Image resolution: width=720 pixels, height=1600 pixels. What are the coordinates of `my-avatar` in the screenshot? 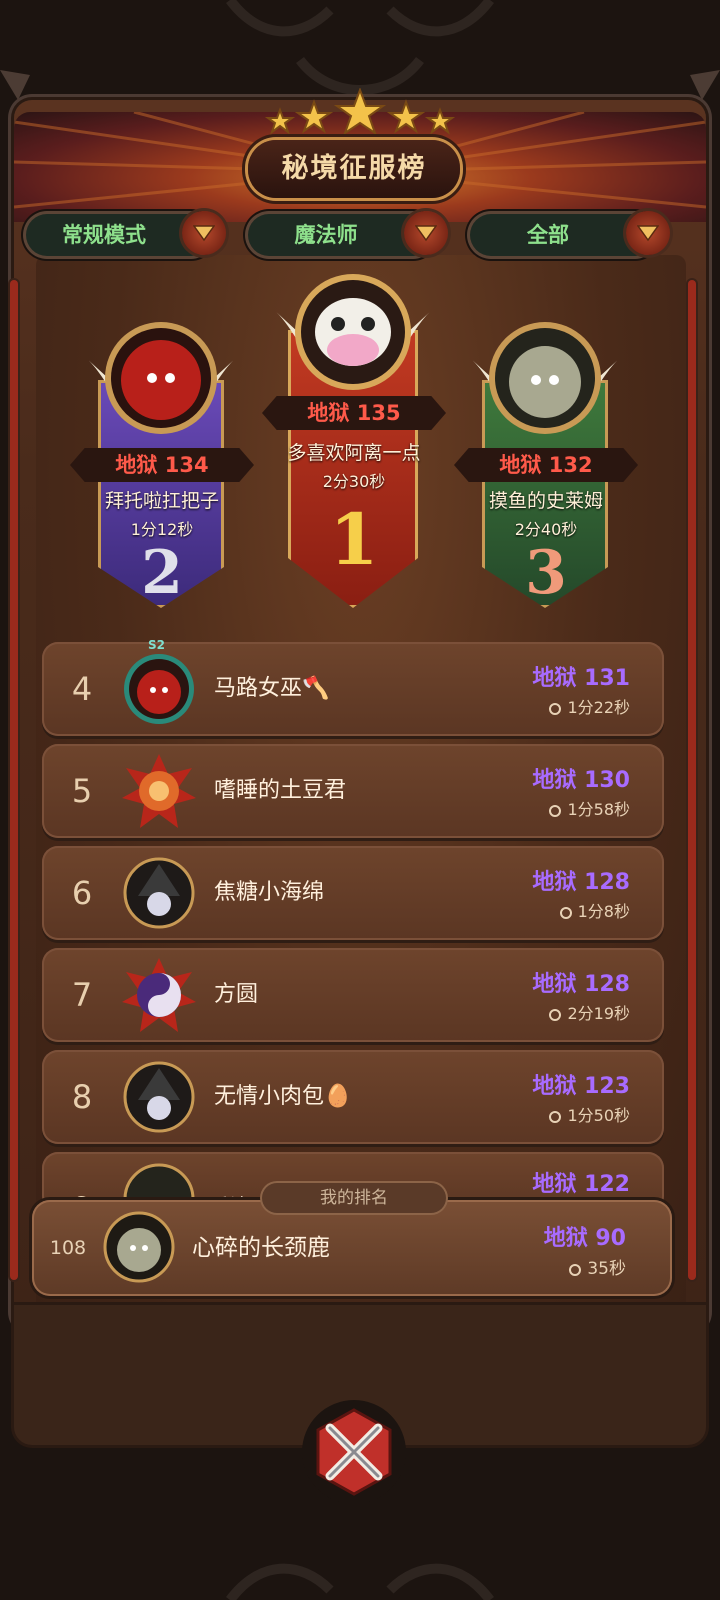 It's located at (139, 1247).